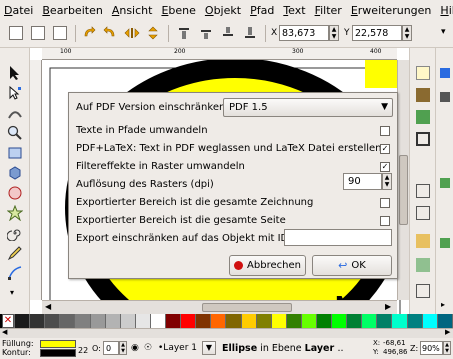 The height and width of the screenshot is (359, 453). Describe the element at coordinates (267, 265) in the screenshot. I see `cancel-button: Abbrechen` at that location.